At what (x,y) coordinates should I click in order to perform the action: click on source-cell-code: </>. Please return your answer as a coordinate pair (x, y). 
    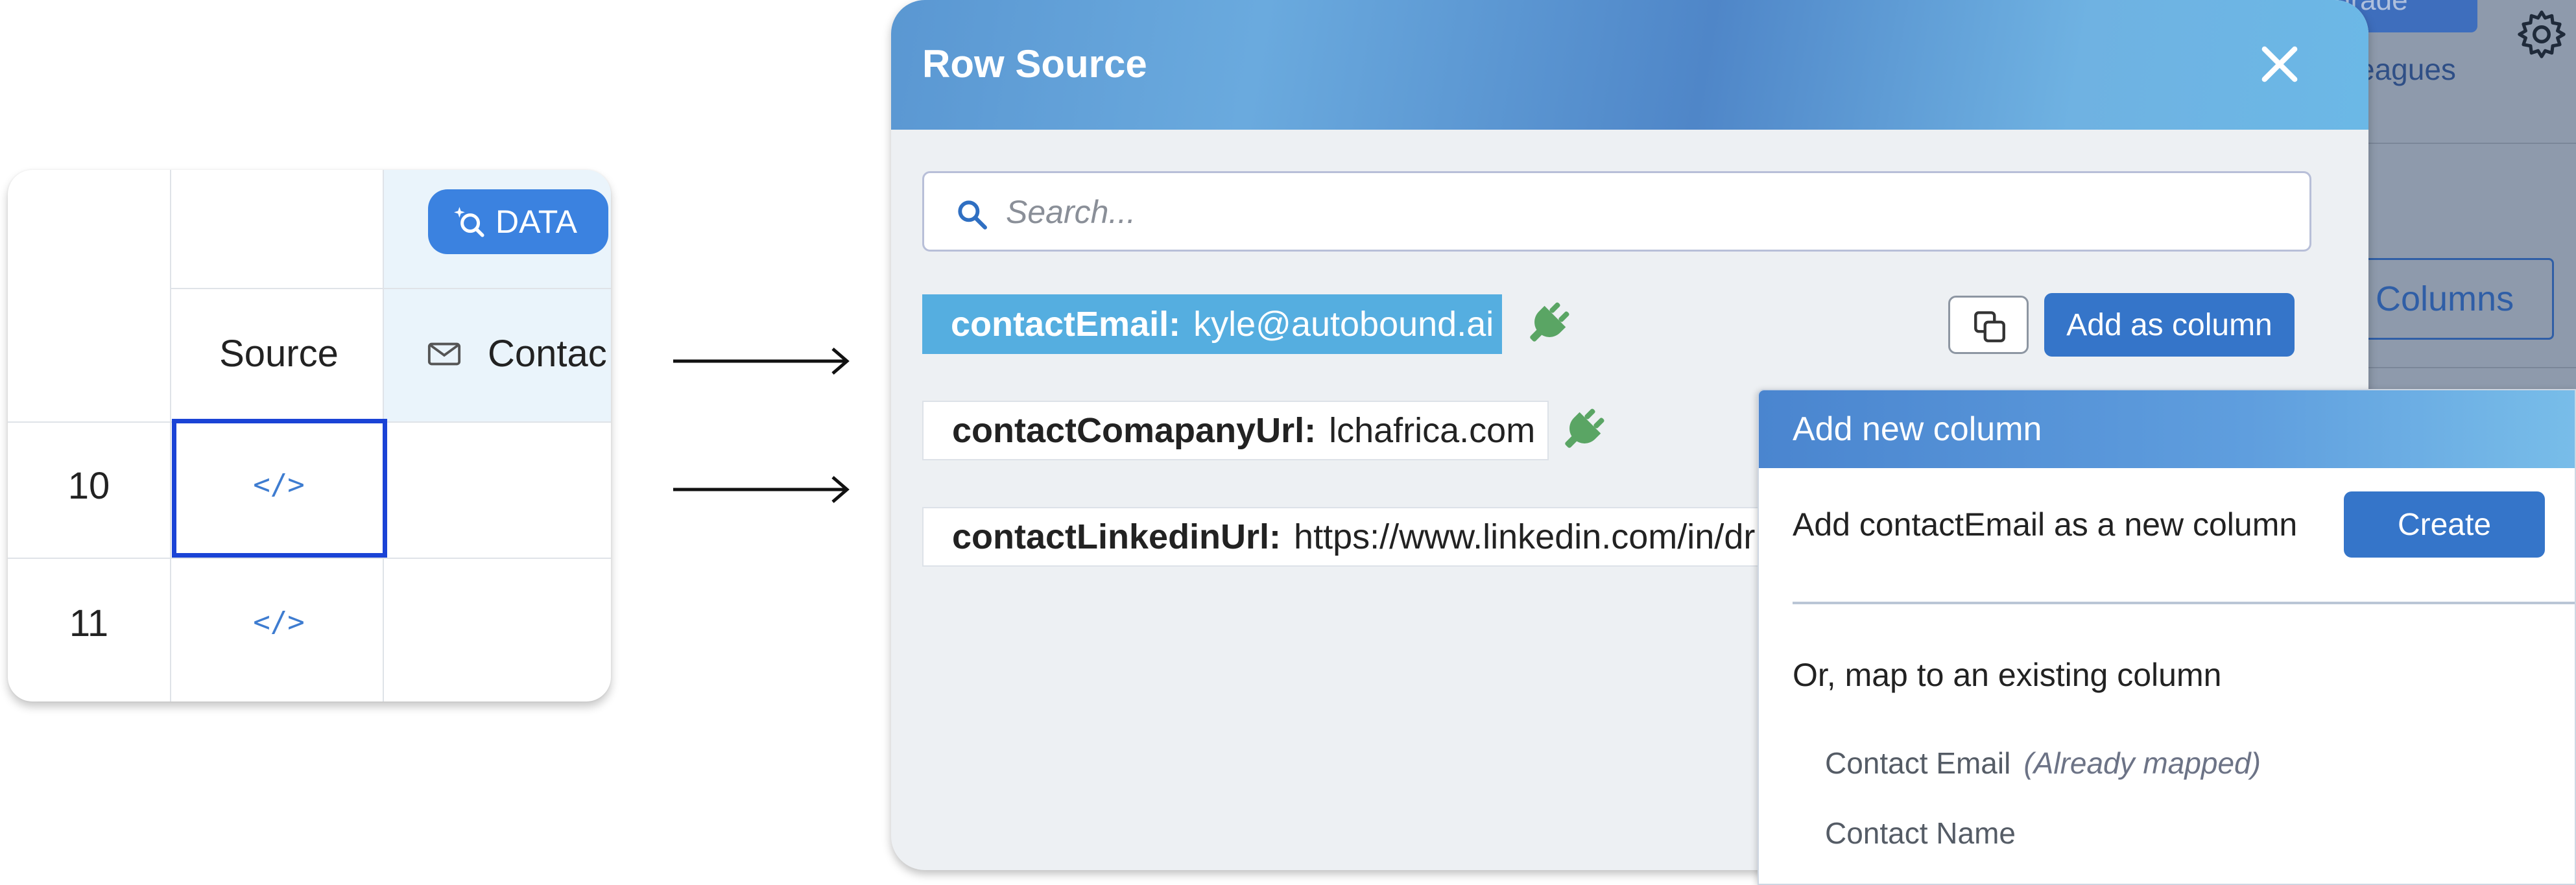
    Looking at the image, I should click on (279, 623).